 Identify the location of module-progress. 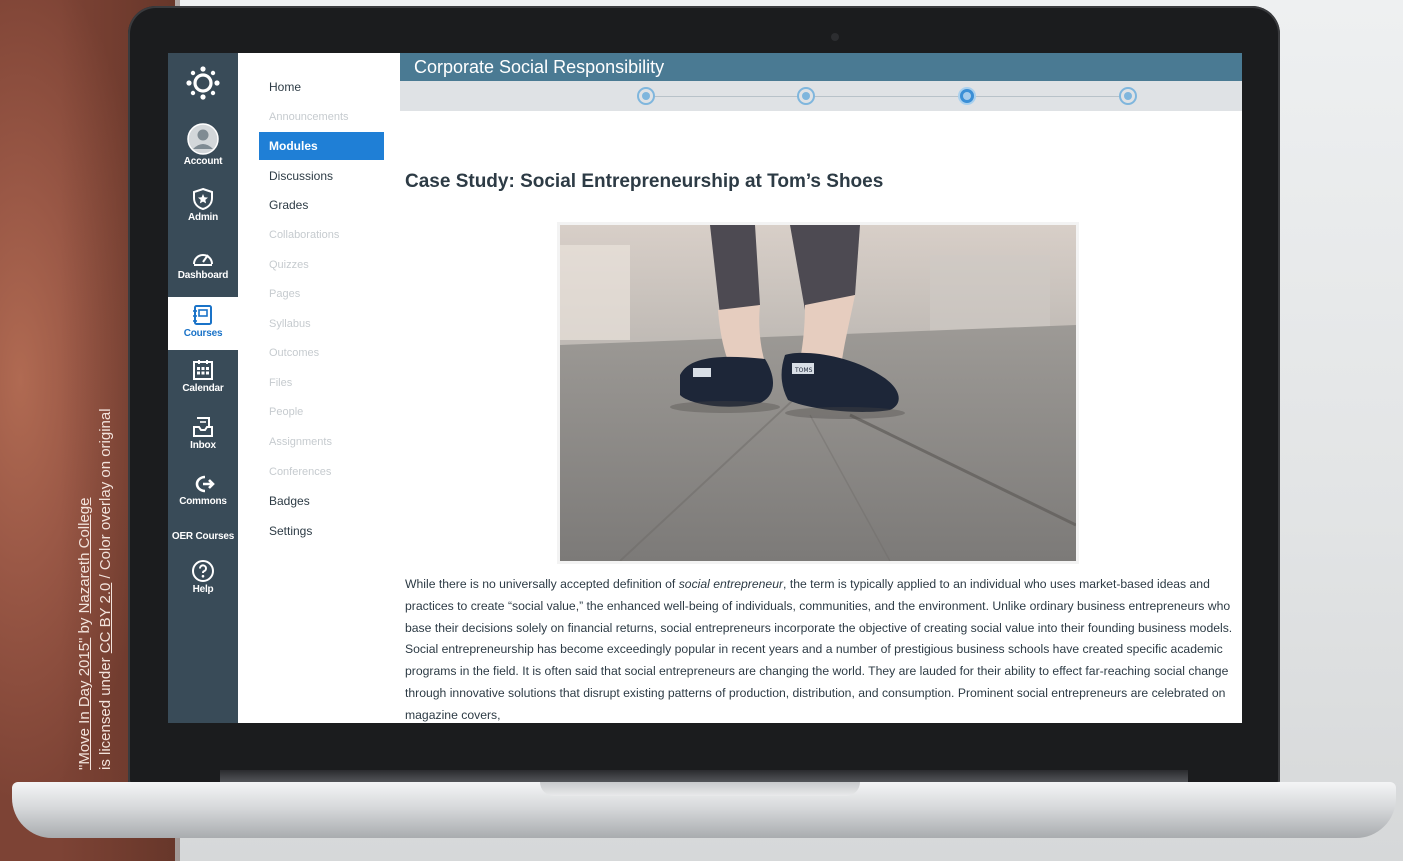
(821, 96).